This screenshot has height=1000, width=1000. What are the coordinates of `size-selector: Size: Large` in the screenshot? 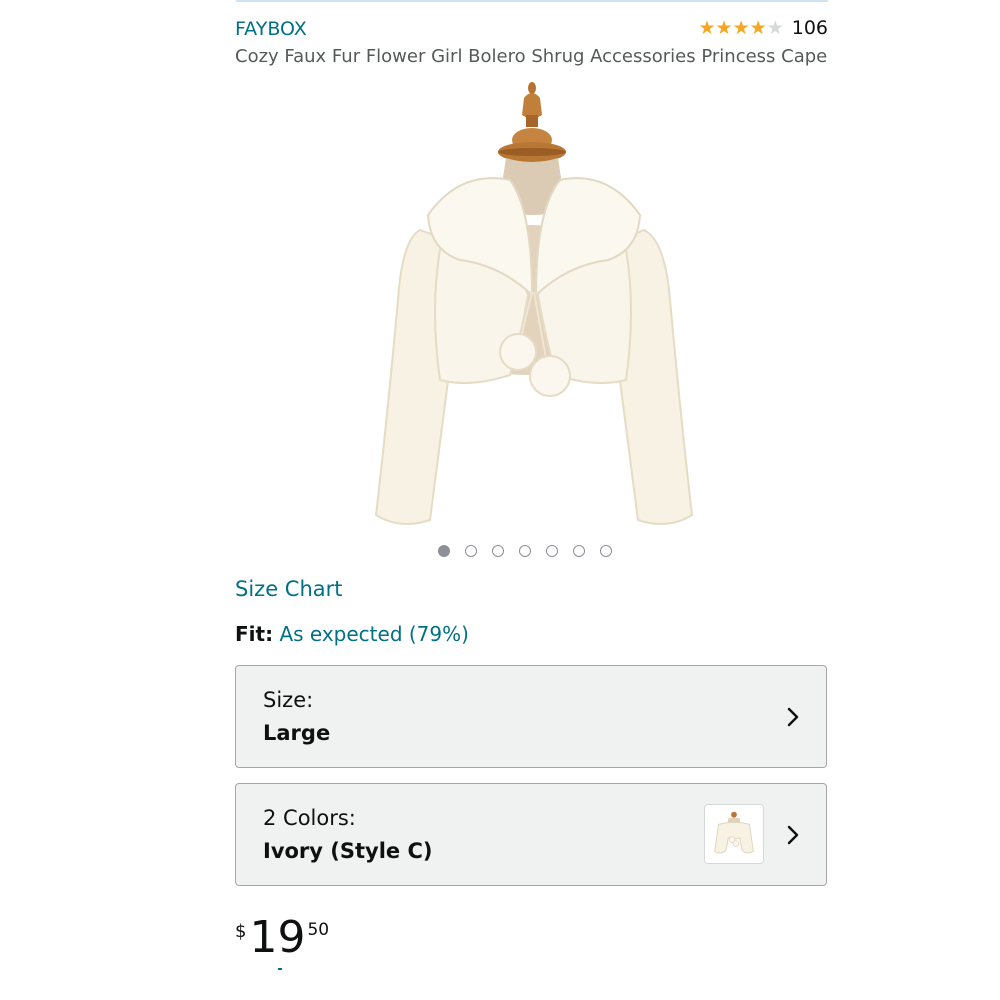 It's located at (531, 716).